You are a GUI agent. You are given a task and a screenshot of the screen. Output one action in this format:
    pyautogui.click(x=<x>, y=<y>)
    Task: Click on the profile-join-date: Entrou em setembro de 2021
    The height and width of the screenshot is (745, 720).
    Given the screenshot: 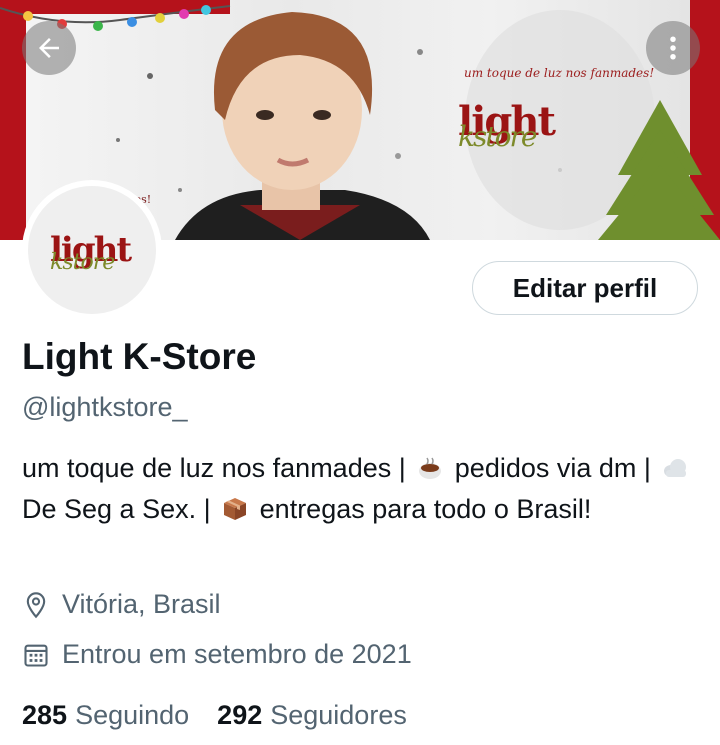 What is the action you would take?
    pyautogui.click(x=217, y=654)
    